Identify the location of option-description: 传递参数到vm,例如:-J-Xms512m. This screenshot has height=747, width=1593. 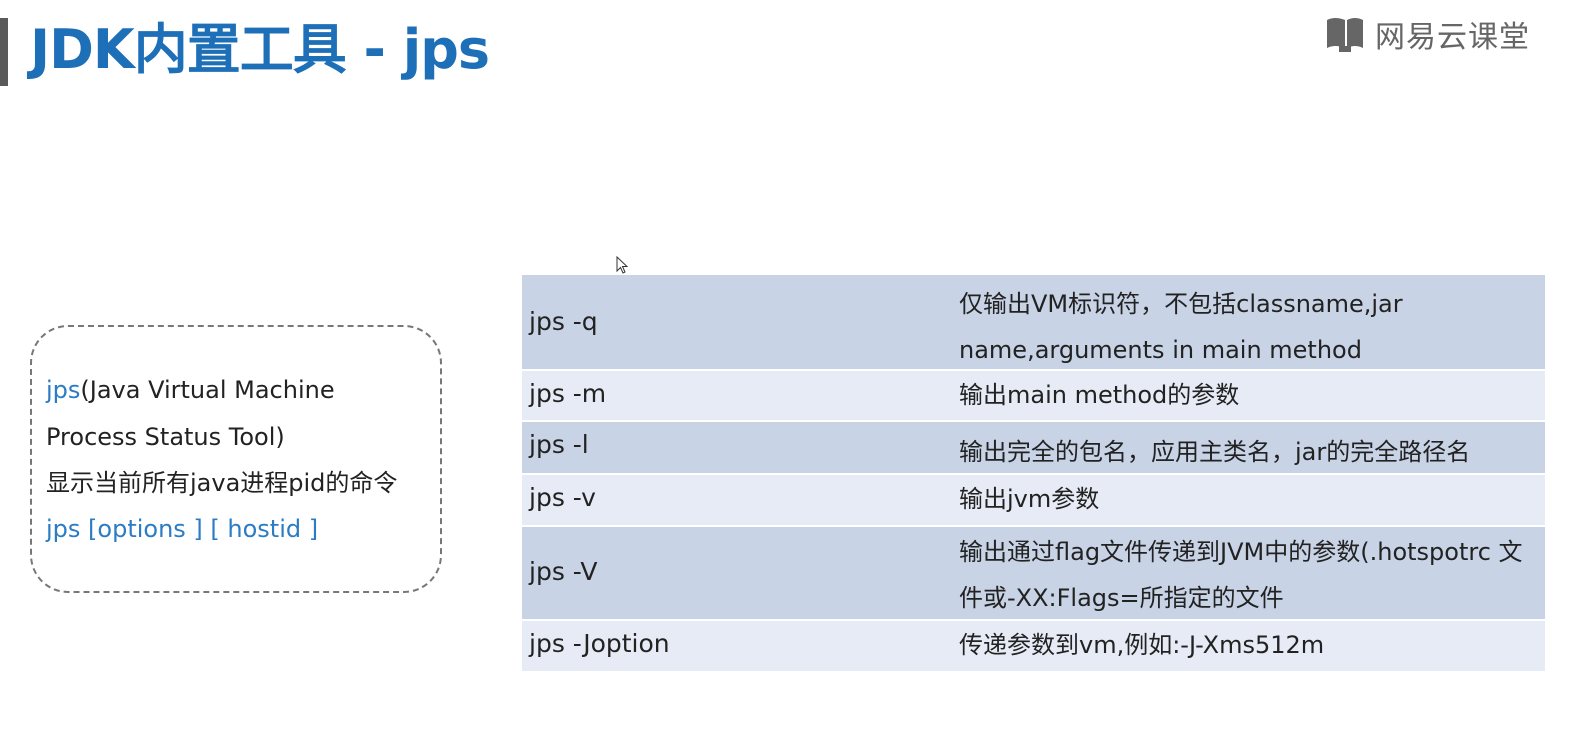
(1142, 645).